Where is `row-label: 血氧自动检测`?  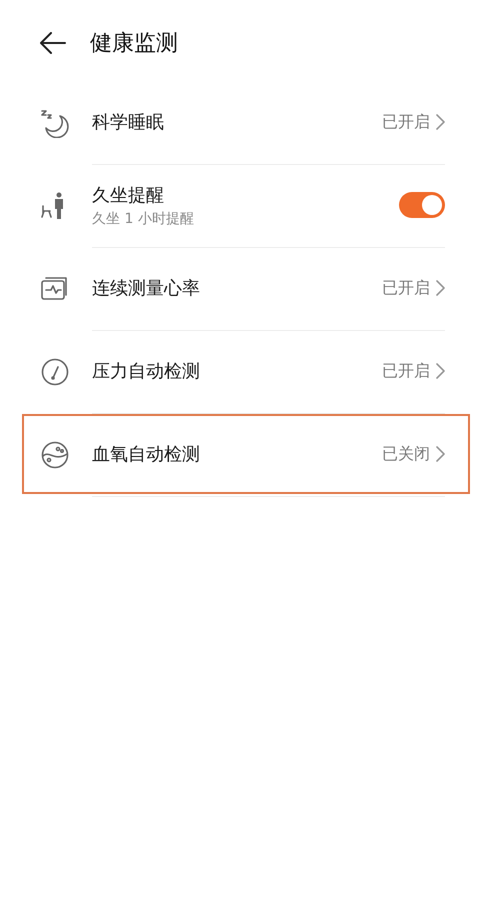 row-label: 血氧自动检测 is located at coordinates (146, 454).